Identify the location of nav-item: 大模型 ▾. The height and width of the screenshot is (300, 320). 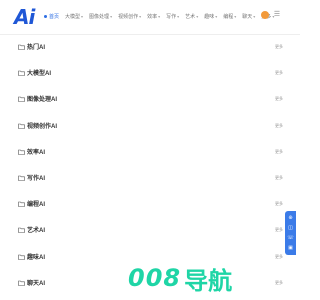
(74, 16).